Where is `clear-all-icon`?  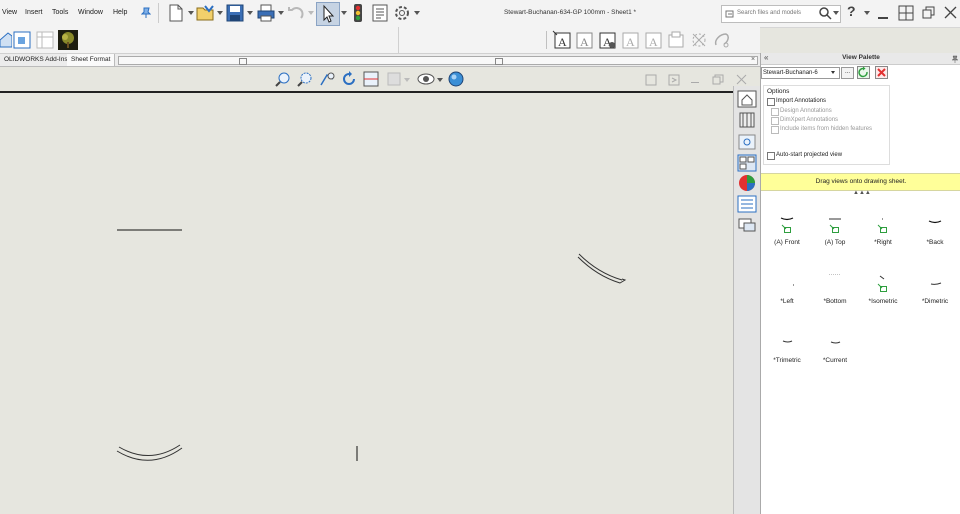
clear-all-icon is located at coordinates (881, 72).